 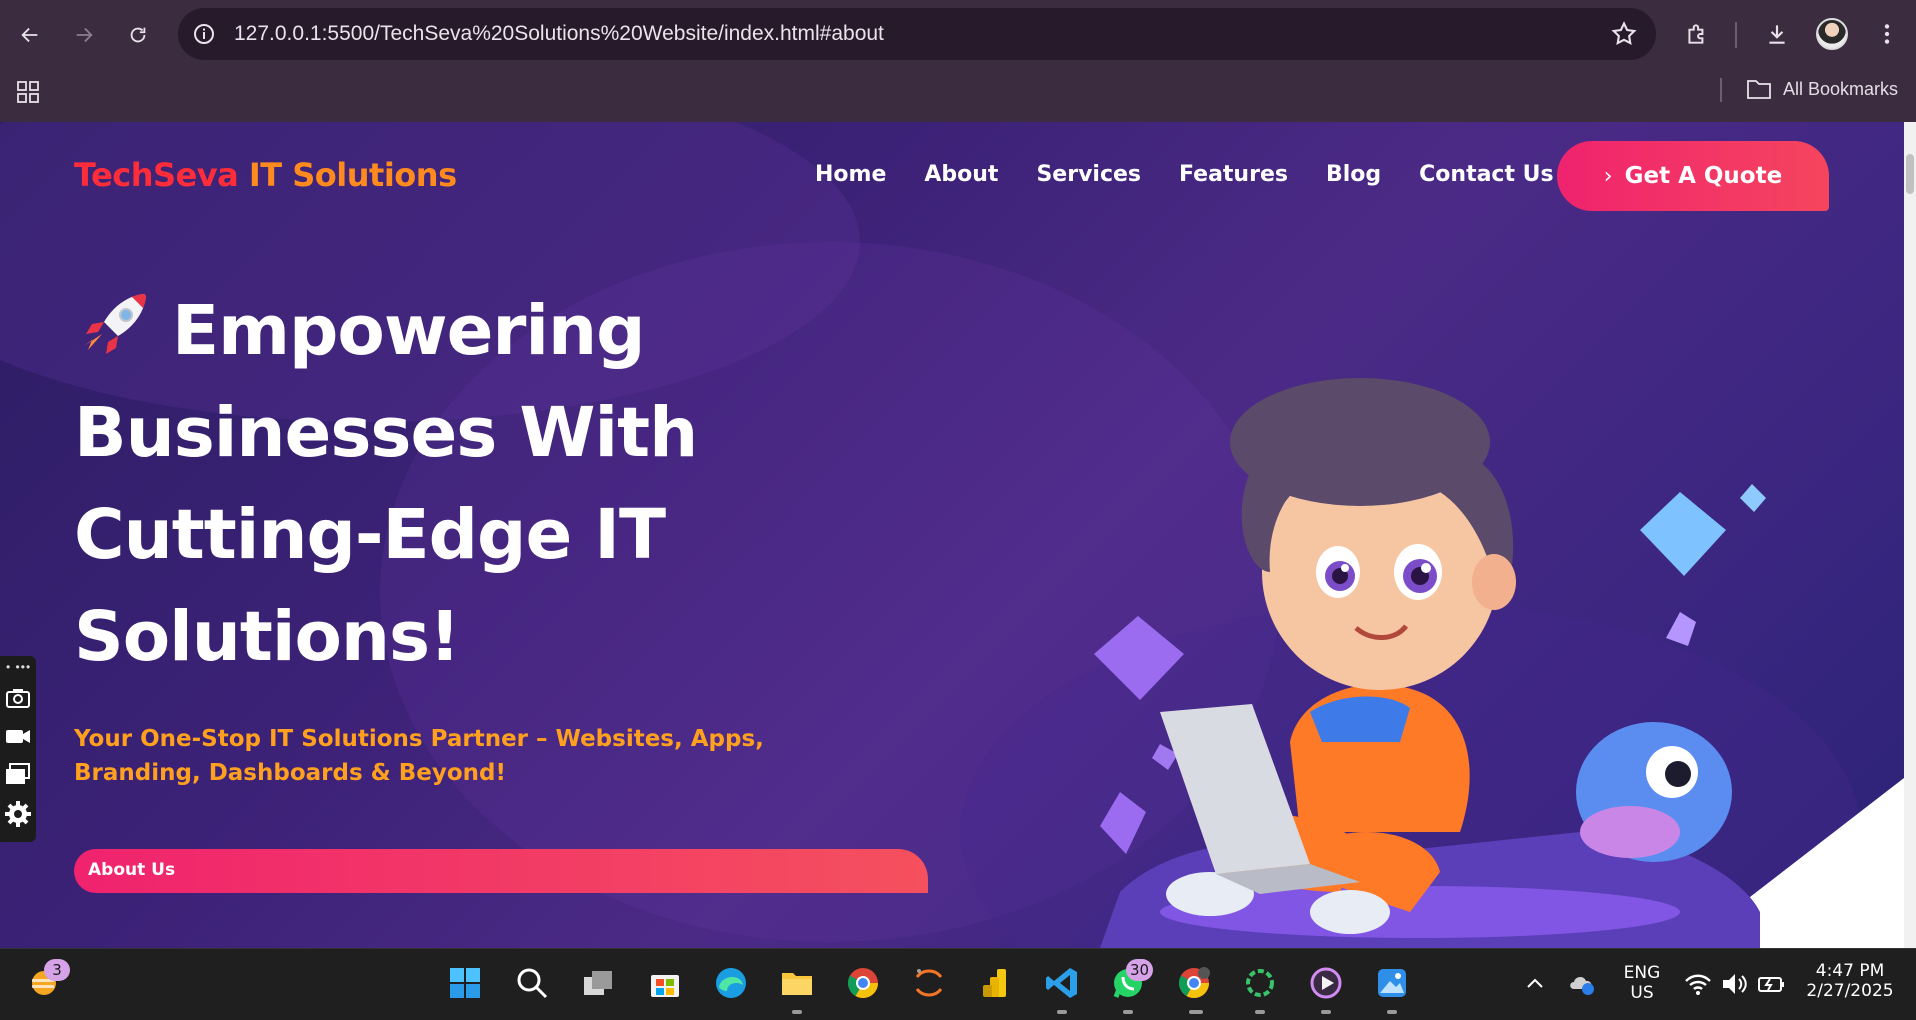 I want to click on more-options-icon: • •••, so click(x=18, y=667).